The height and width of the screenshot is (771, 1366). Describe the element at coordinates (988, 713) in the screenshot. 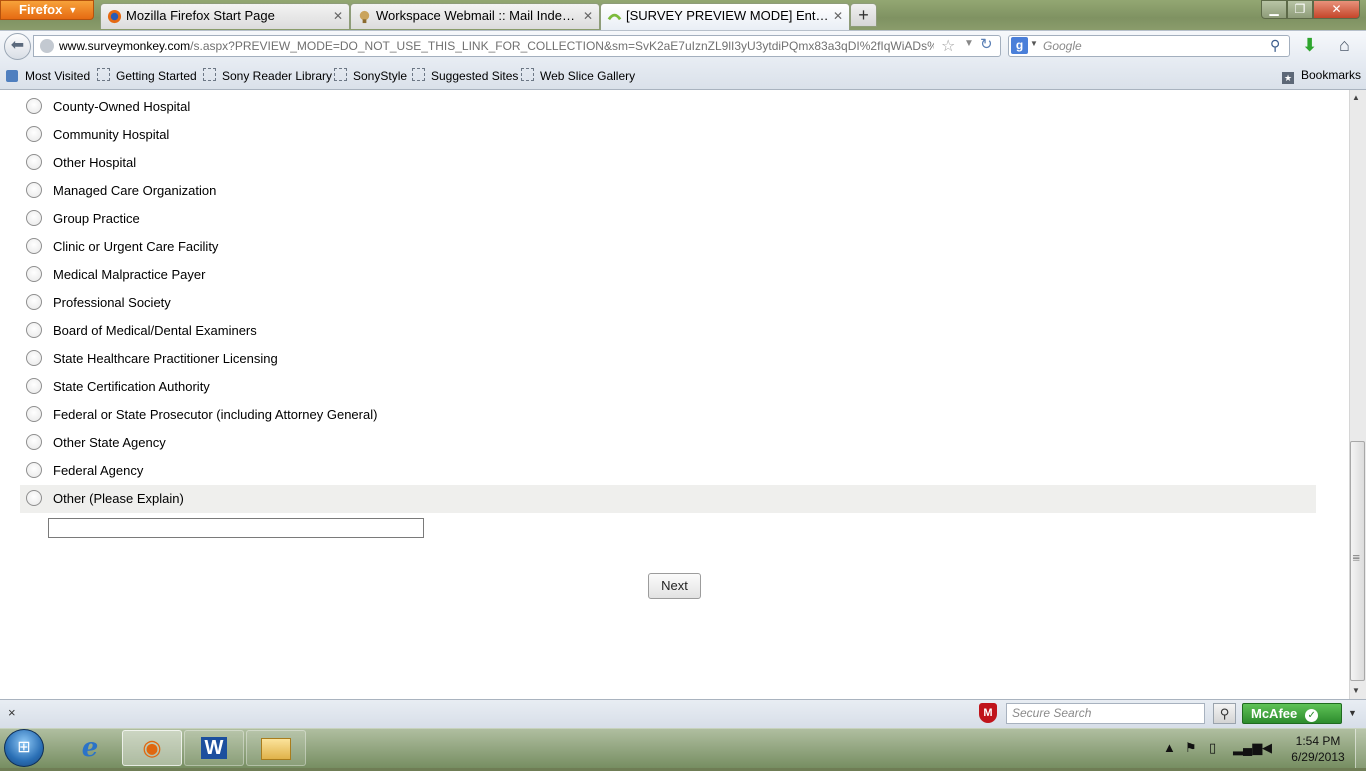

I see `mcafee-shield-icon: M` at that location.